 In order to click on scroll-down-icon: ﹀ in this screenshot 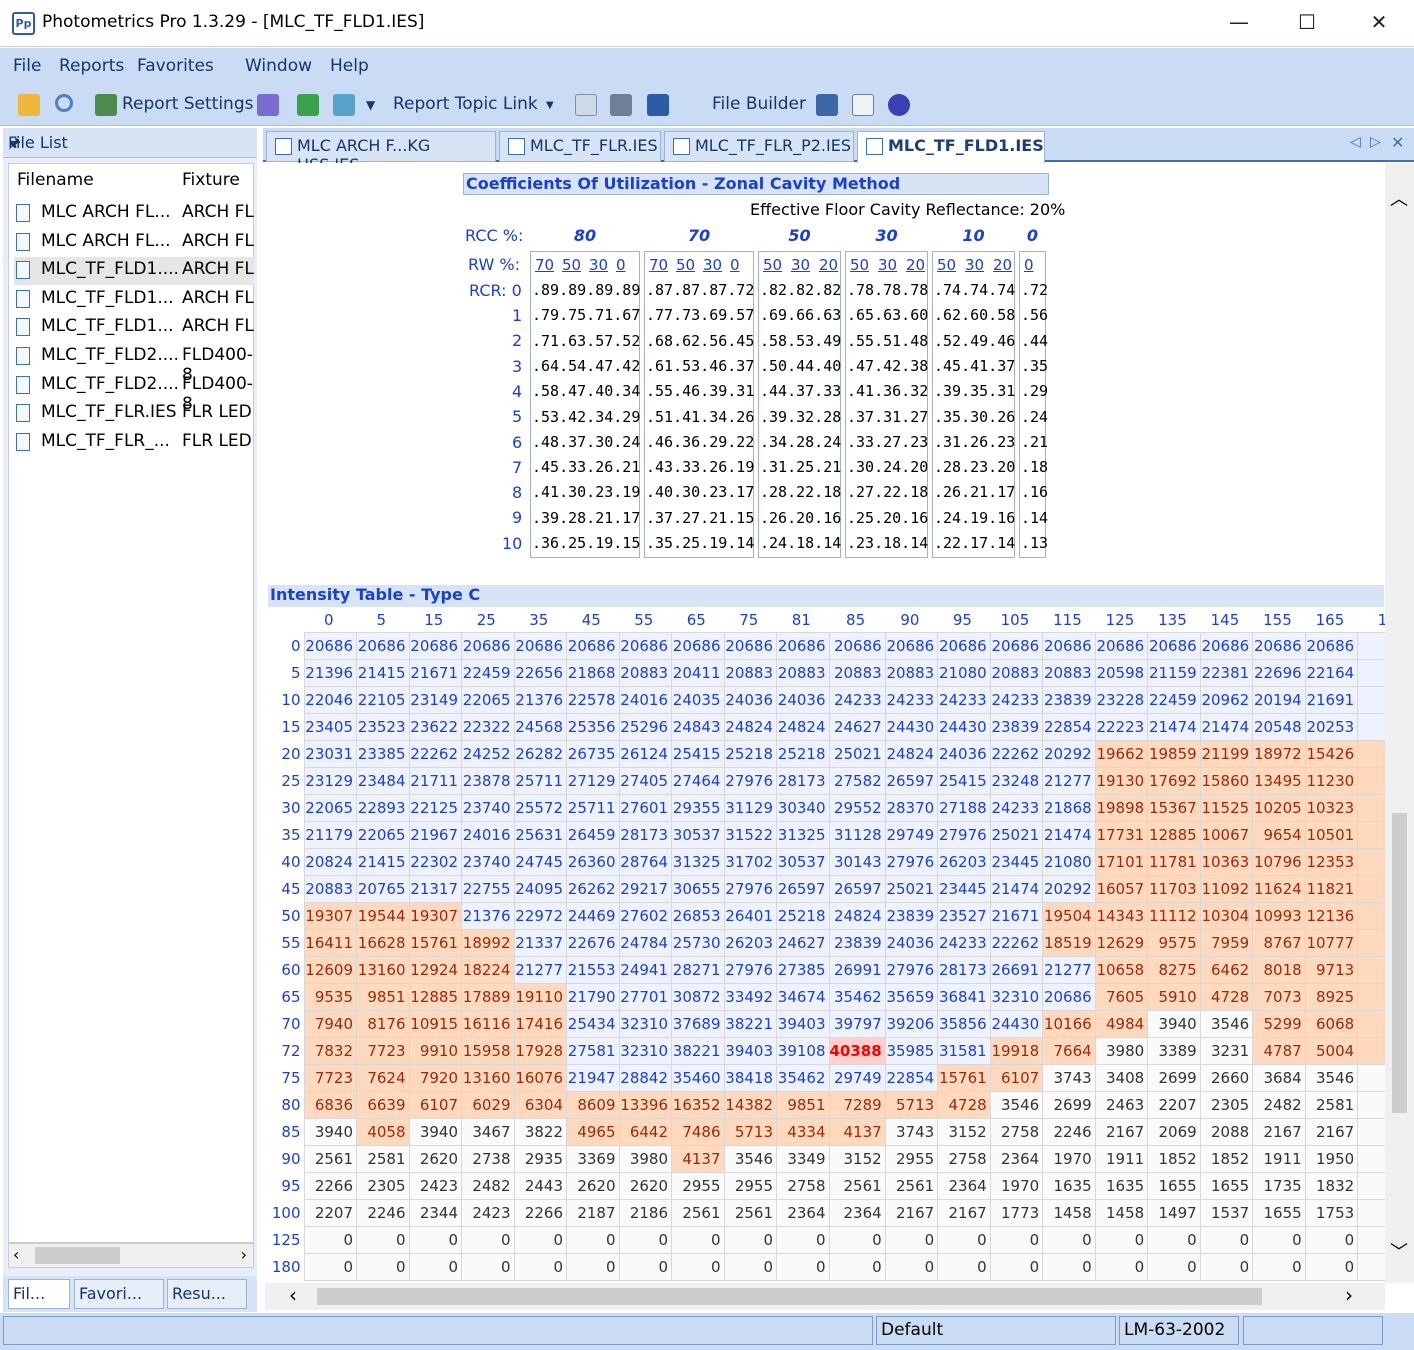, I will do `click(1399, 1251)`.